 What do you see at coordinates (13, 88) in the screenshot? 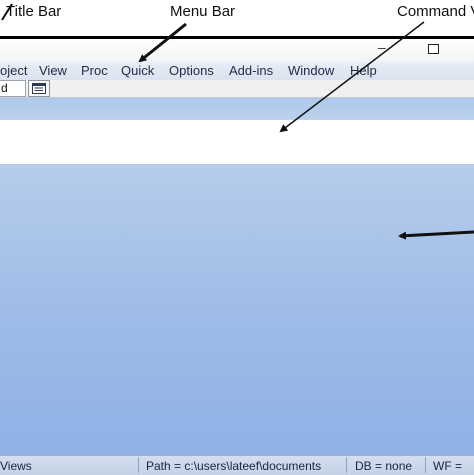
I see `toolbar-input: d` at bounding box center [13, 88].